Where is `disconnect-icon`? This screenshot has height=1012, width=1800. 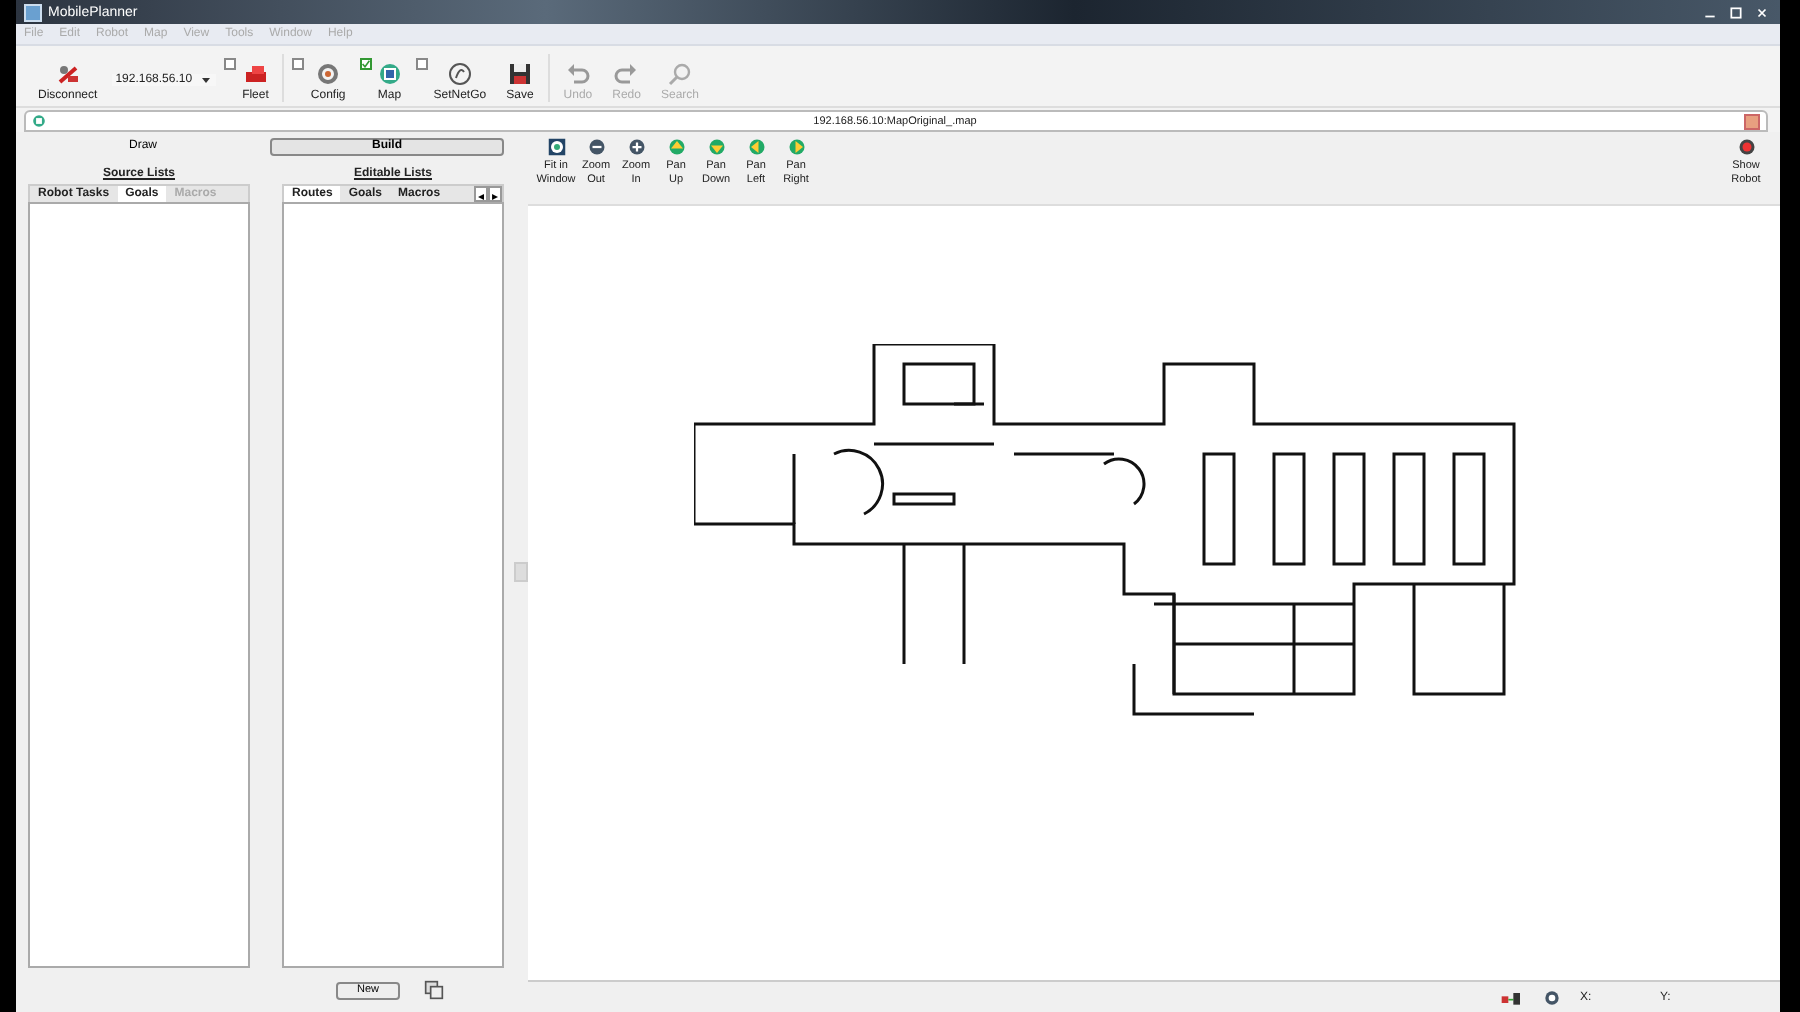 disconnect-icon is located at coordinates (67, 74).